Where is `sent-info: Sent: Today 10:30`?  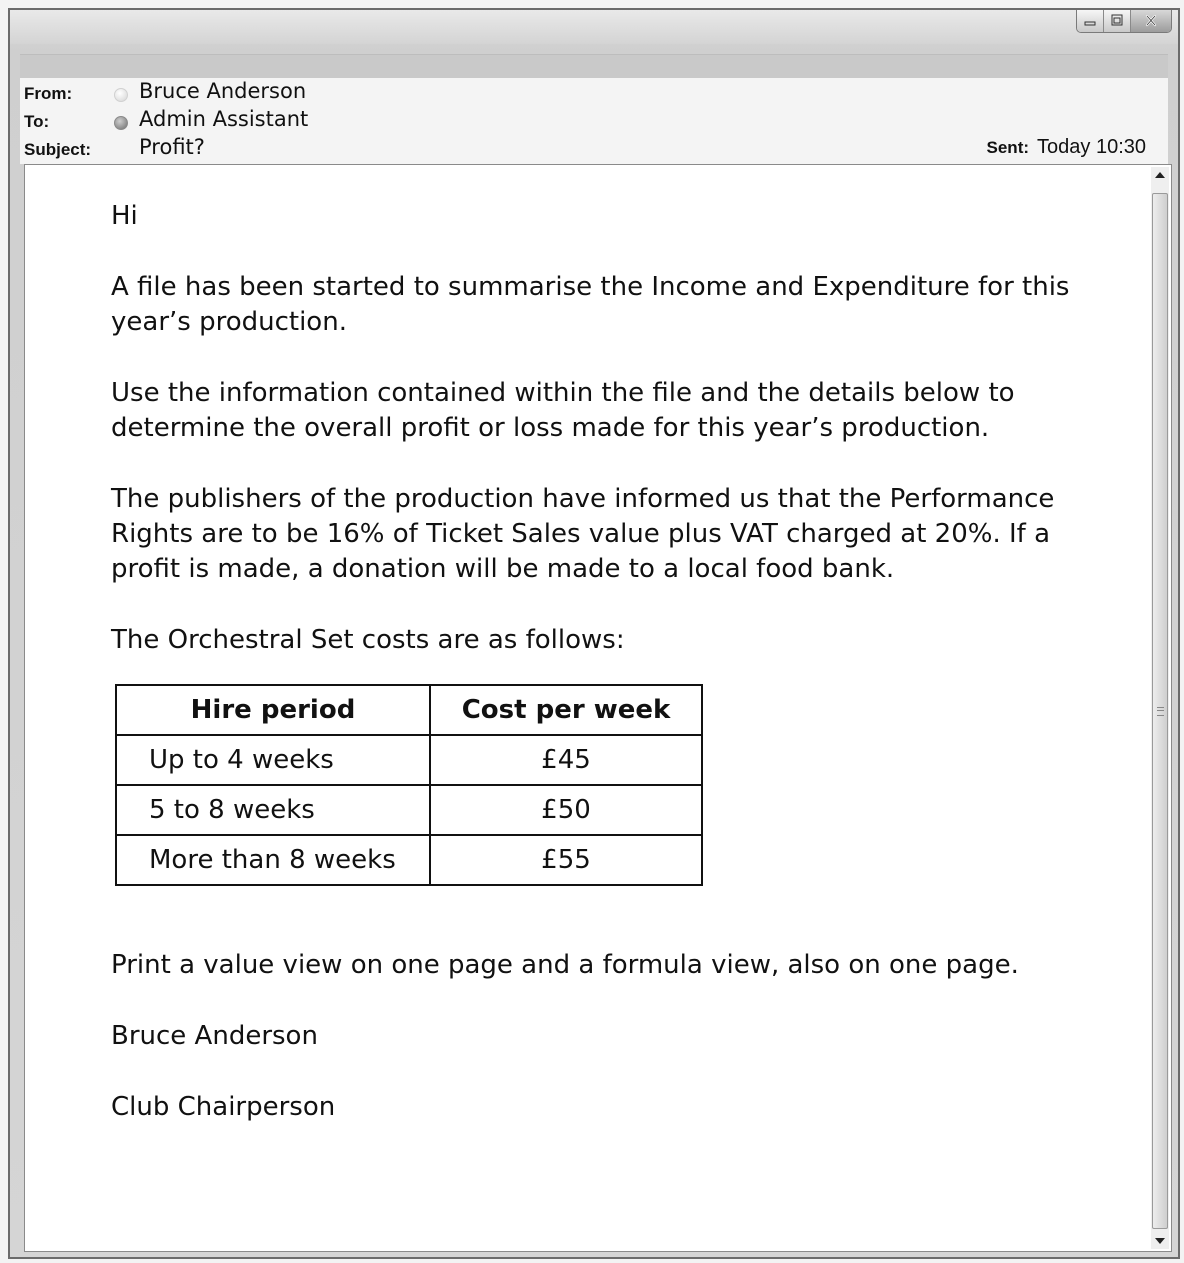 sent-info: Sent: Today 10:30 is located at coordinates (1066, 147).